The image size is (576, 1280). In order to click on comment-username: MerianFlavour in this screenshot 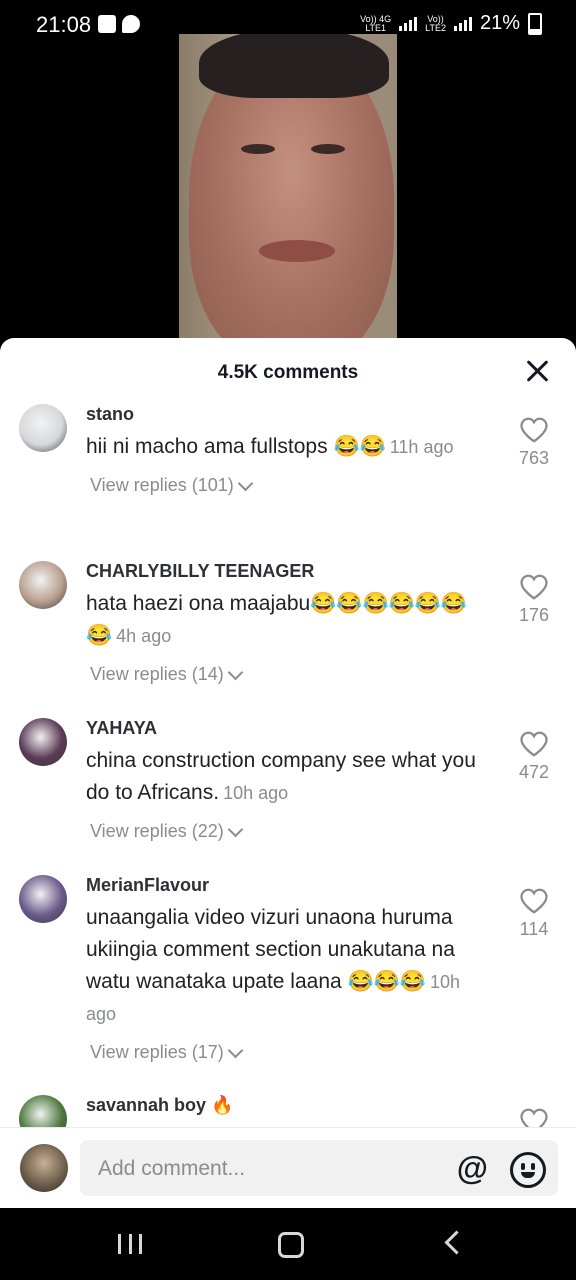, I will do `click(286, 885)`.